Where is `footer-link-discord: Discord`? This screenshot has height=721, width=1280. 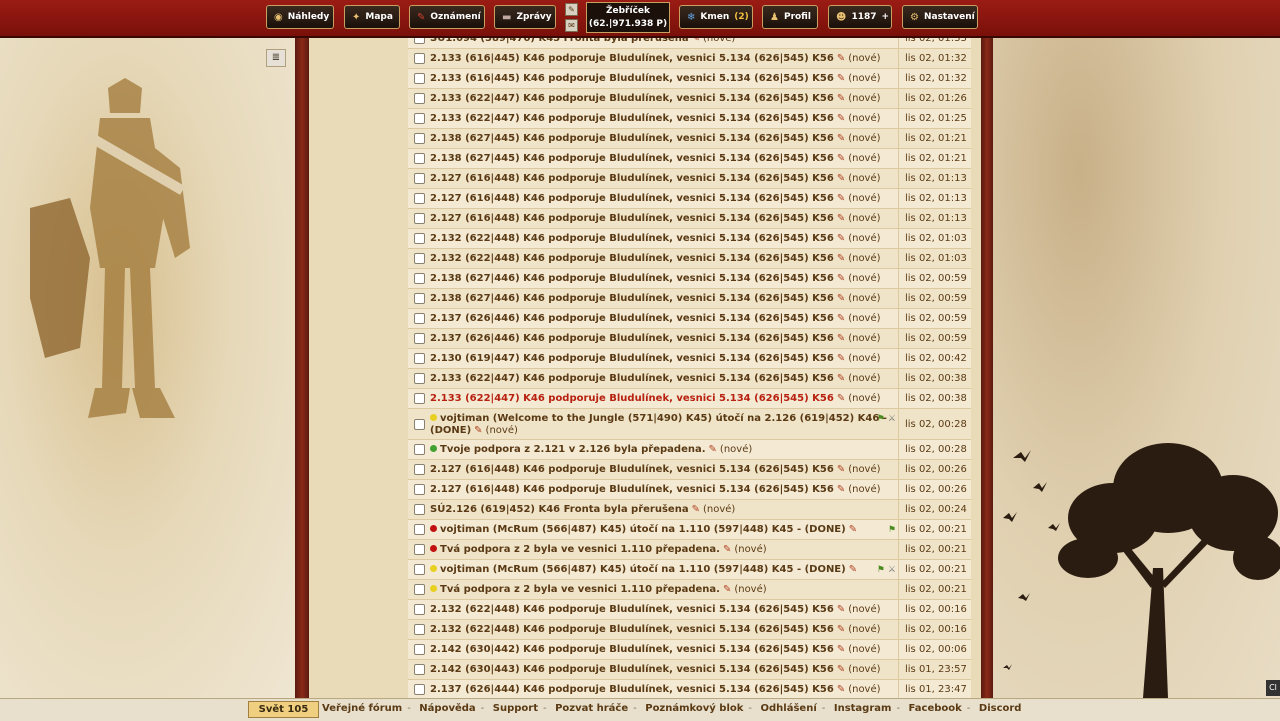 footer-link-discord: Discord is located at coordinates (1000, 708).